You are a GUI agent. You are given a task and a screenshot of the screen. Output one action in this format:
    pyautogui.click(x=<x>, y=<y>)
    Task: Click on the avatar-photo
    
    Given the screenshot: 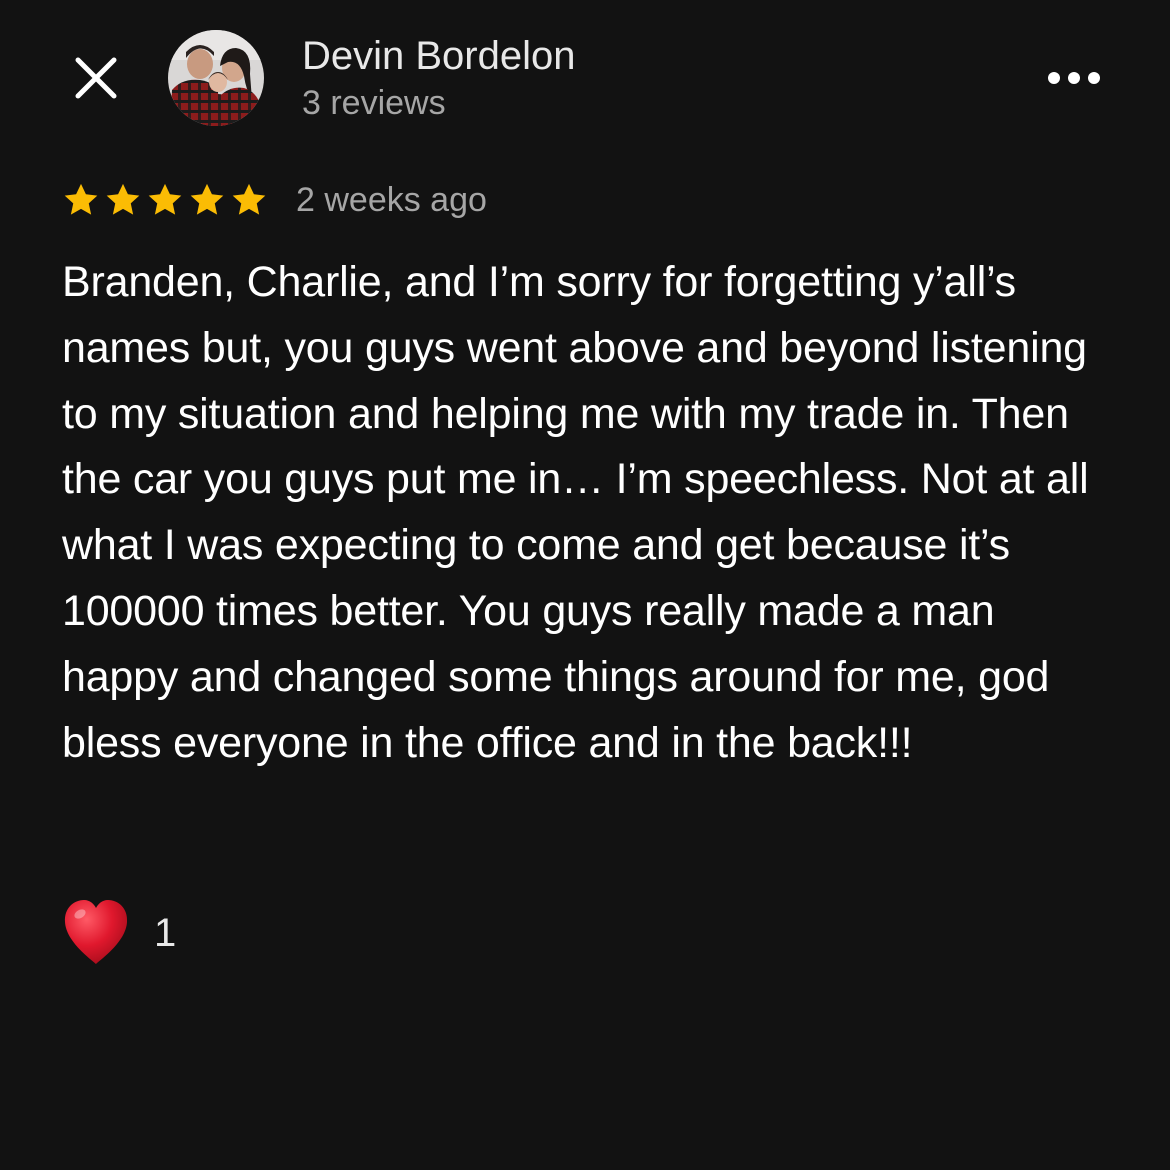 What is the action you would take?
    pyautogui.click(x=216, y=78)
    